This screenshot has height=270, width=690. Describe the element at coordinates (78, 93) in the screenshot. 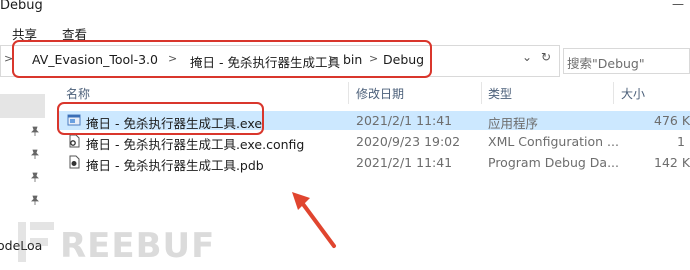

I see `column-header-name: 名称` at that location.